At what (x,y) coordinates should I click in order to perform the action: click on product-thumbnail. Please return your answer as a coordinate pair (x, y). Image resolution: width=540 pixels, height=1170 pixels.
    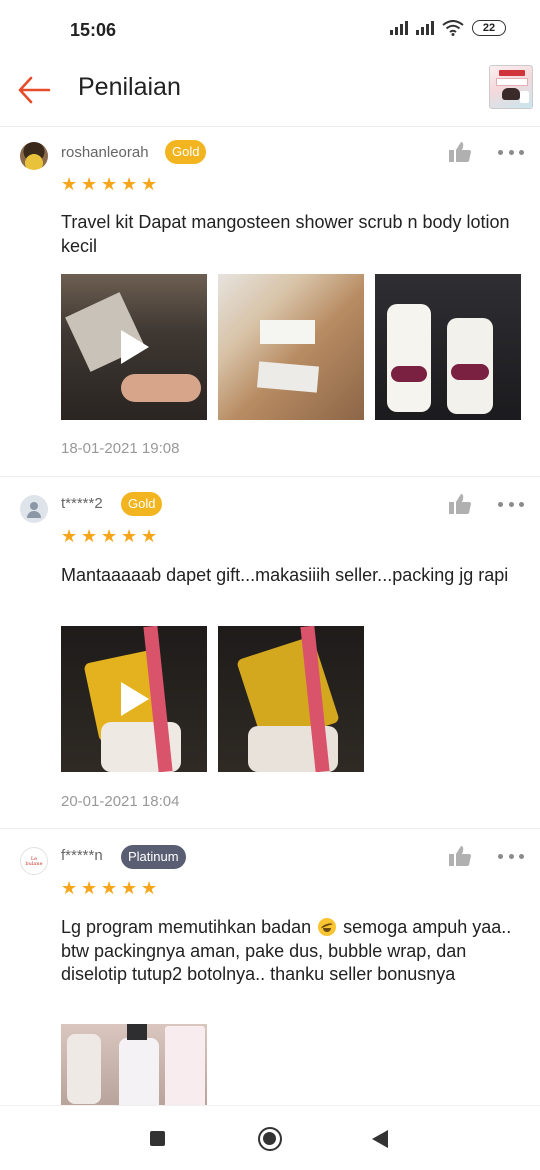
    Looking at the image, I should click on (511, 87).